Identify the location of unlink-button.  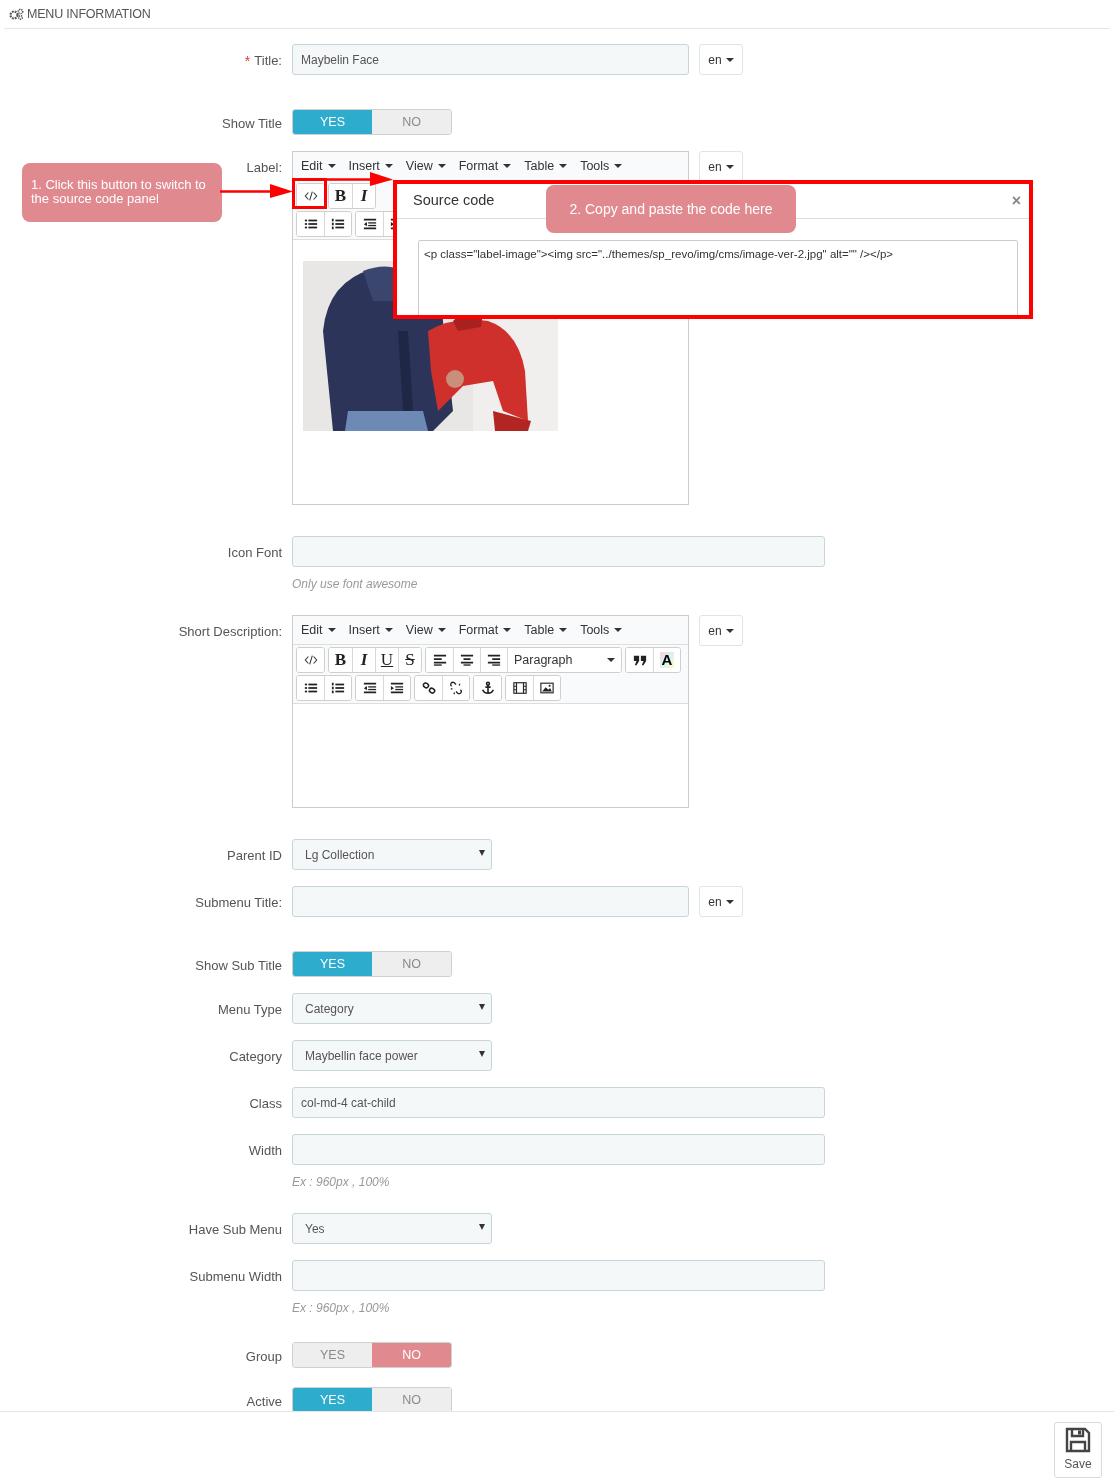
(455, 688).